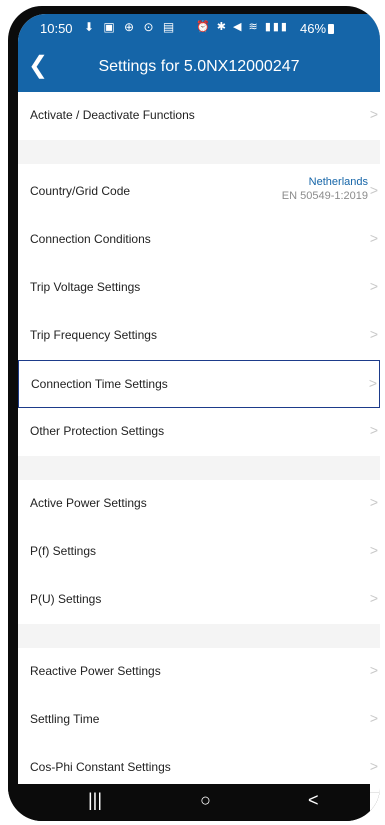 The image size is (385, 825). I want to click on row-label: Connection Conditions, so click(90, 239).